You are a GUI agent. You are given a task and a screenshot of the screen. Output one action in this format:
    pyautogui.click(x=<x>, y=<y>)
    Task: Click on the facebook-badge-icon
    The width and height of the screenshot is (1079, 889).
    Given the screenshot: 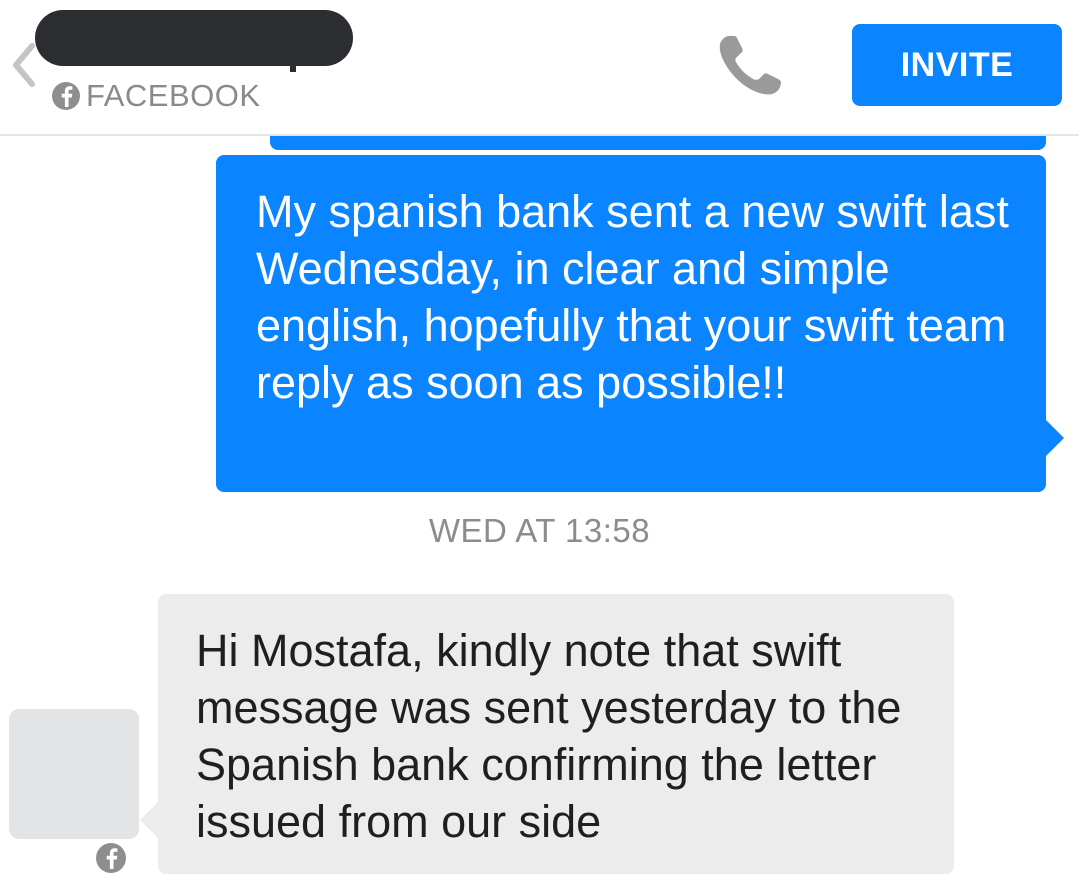 What is the action you would take?
    pyautogui.click(x=111, y=858)
    